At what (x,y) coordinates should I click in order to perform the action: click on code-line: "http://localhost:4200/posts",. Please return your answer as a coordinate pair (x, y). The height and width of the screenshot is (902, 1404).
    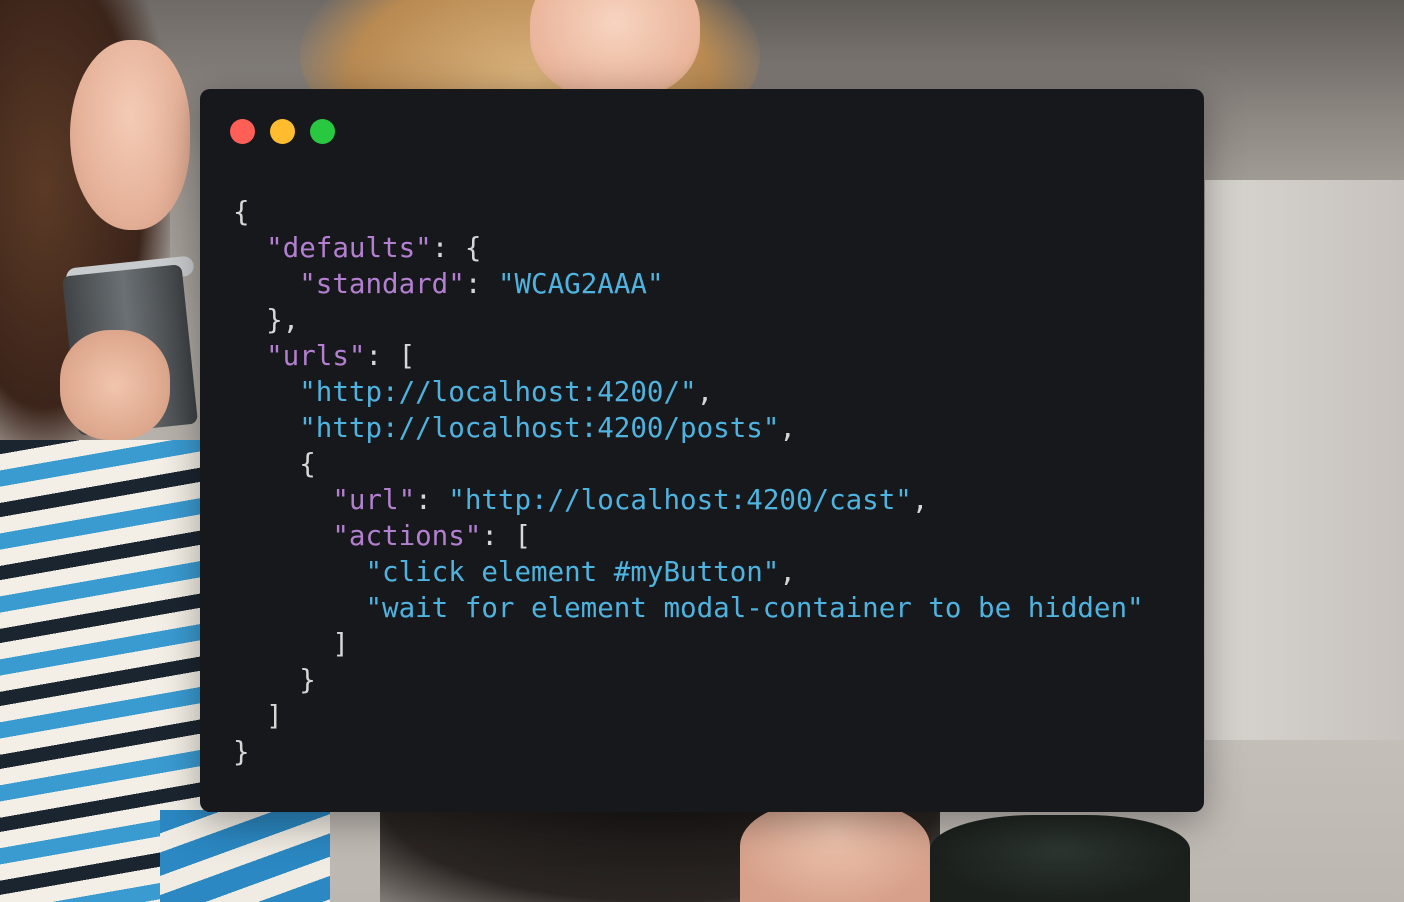
    Looking at the image, I should click on (688, 428).